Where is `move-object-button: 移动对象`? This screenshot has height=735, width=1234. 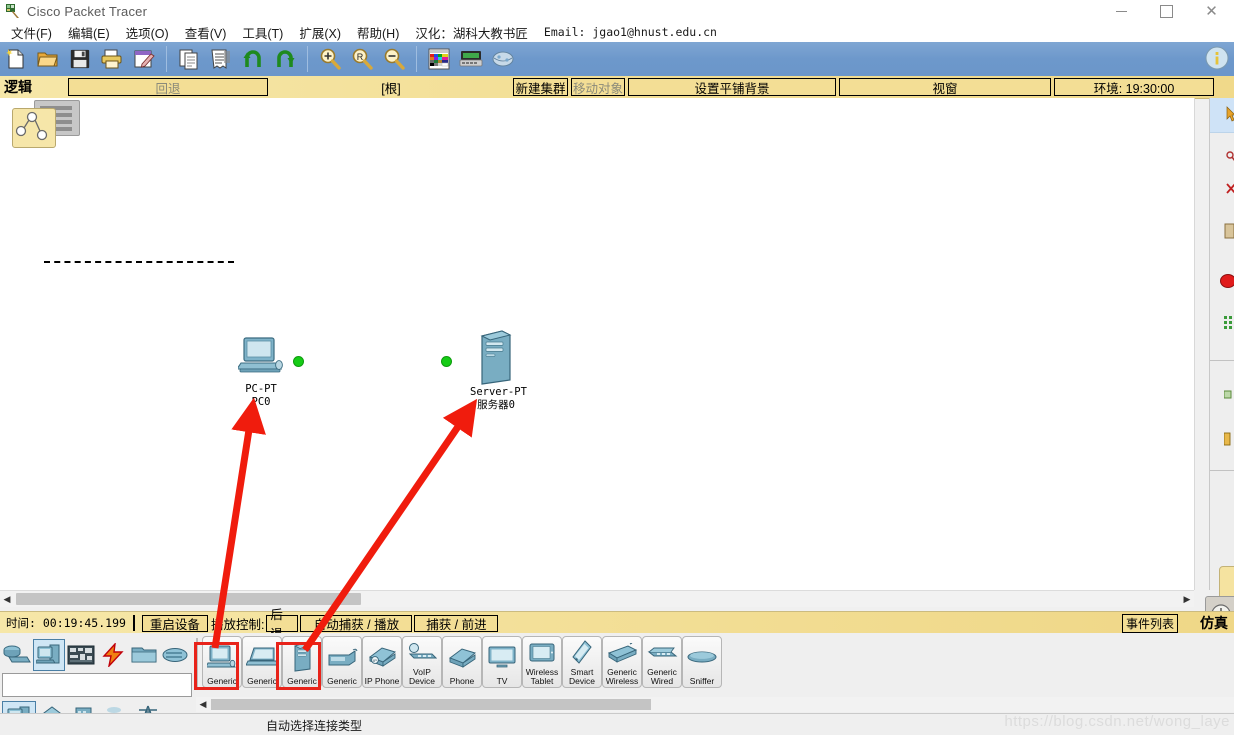 move-object-button: 移动对象 is located at coordinates (598, 87).